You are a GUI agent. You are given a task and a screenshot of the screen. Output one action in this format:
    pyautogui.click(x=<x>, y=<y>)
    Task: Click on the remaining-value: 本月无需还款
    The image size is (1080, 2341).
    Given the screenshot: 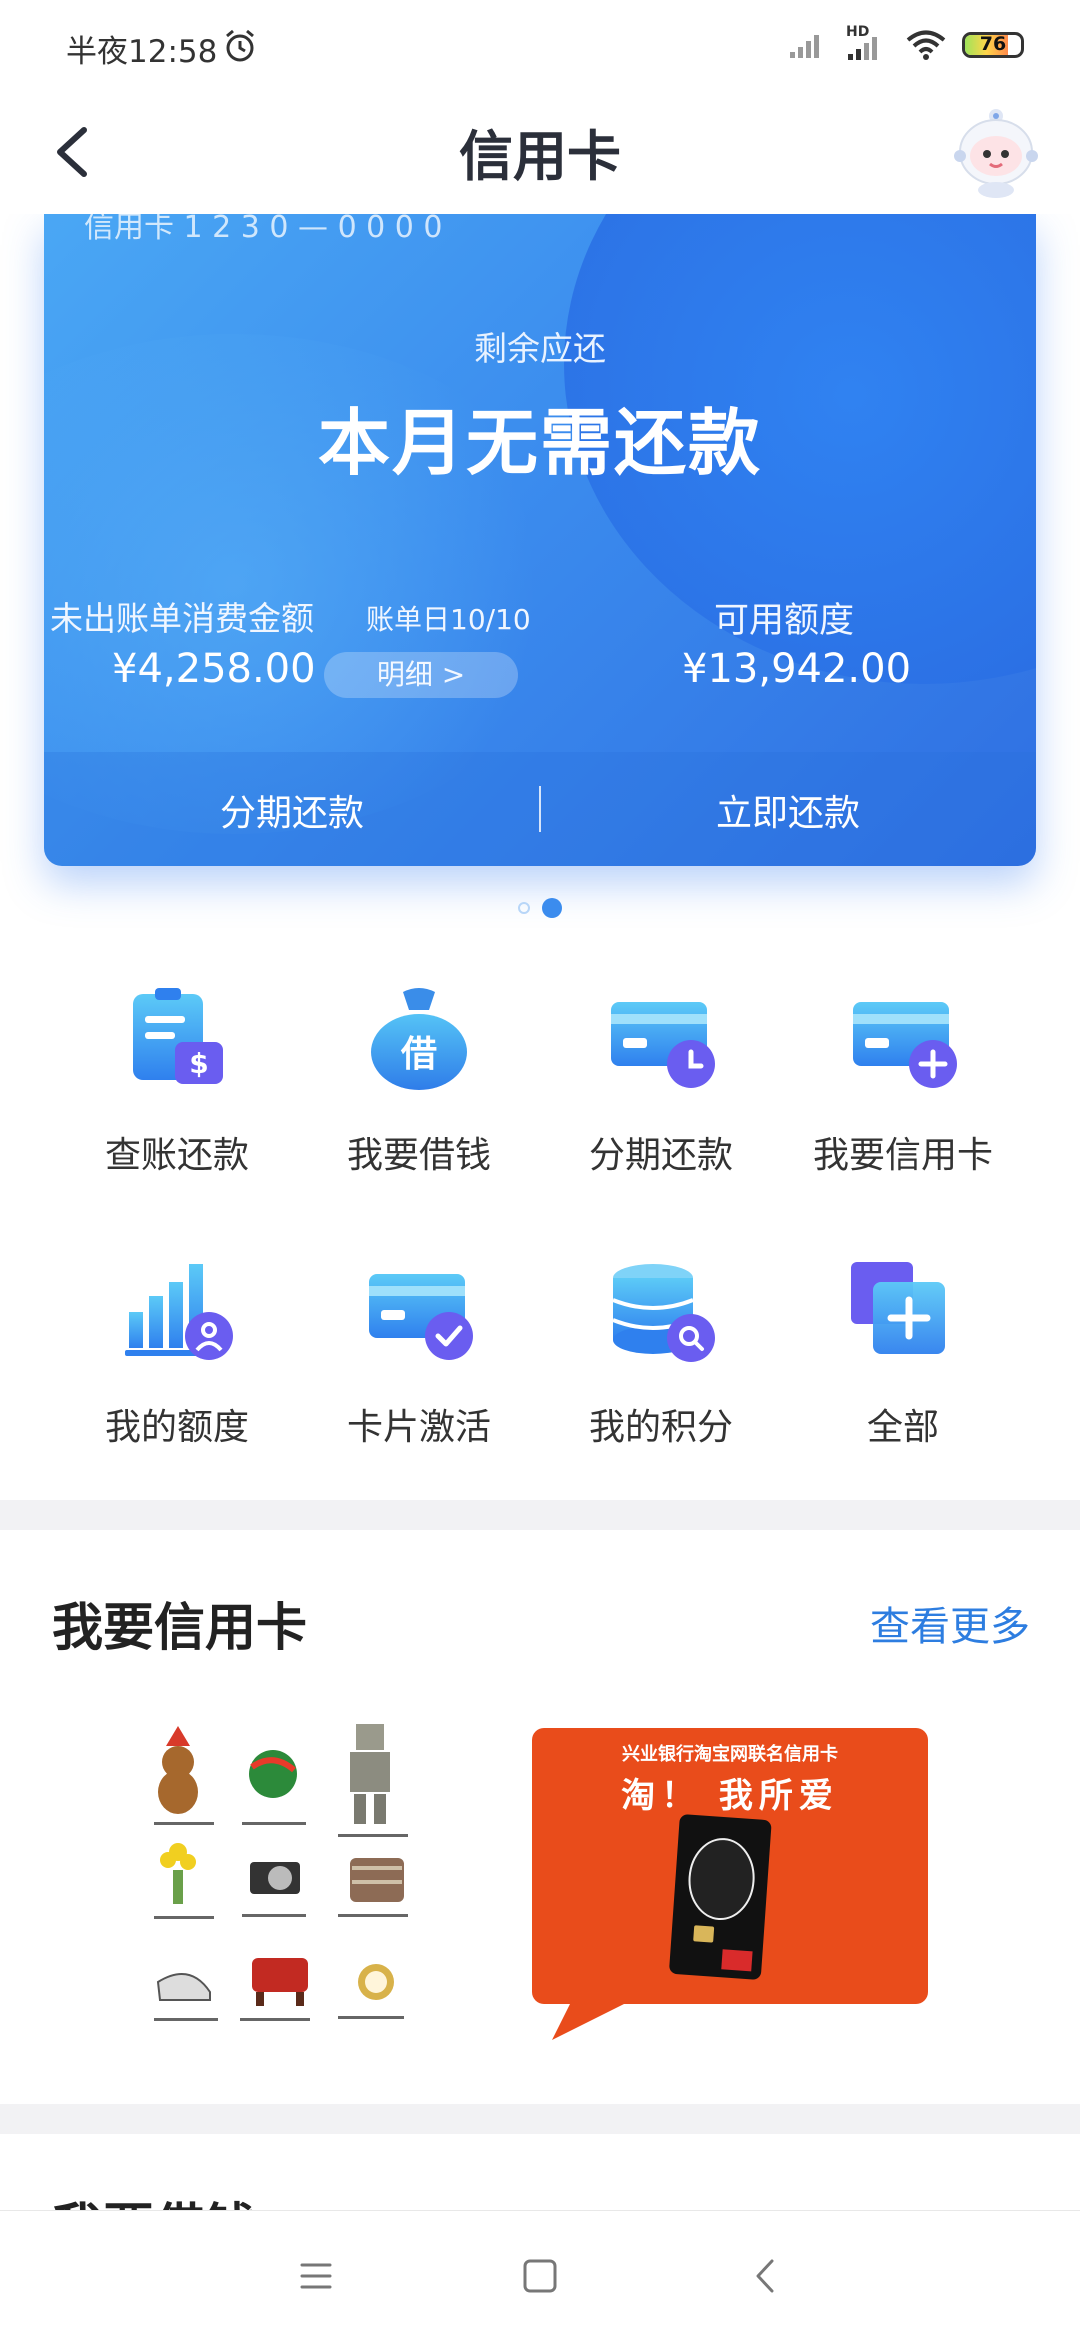 What is the action you would take?
    pyautogui.click(x=539, y=443)
    